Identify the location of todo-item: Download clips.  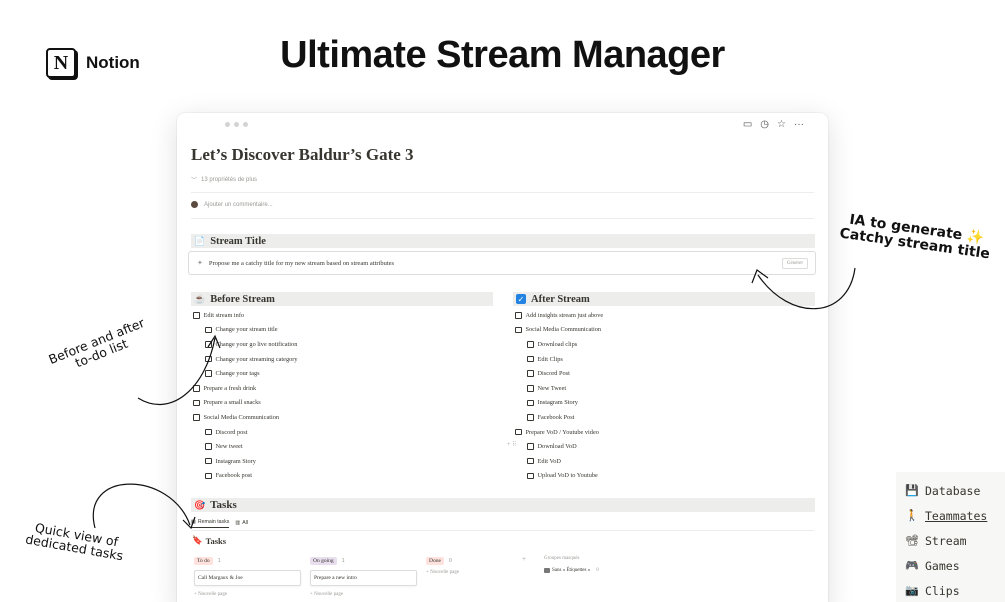
(559, 344).